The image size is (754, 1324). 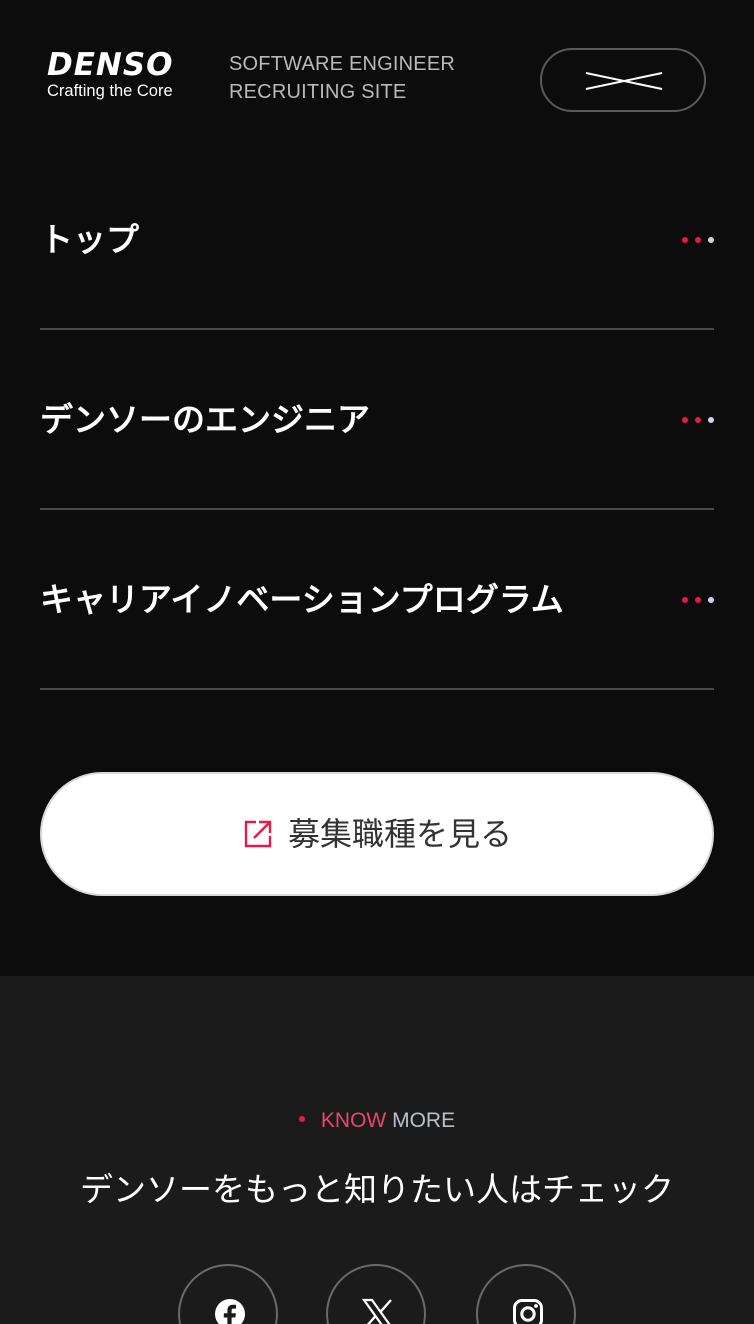 What do you see at coordinates (110, 91) in the screenshot?
I see `logo-tagline: Crafting the Core` at bounding box center [110, 91].